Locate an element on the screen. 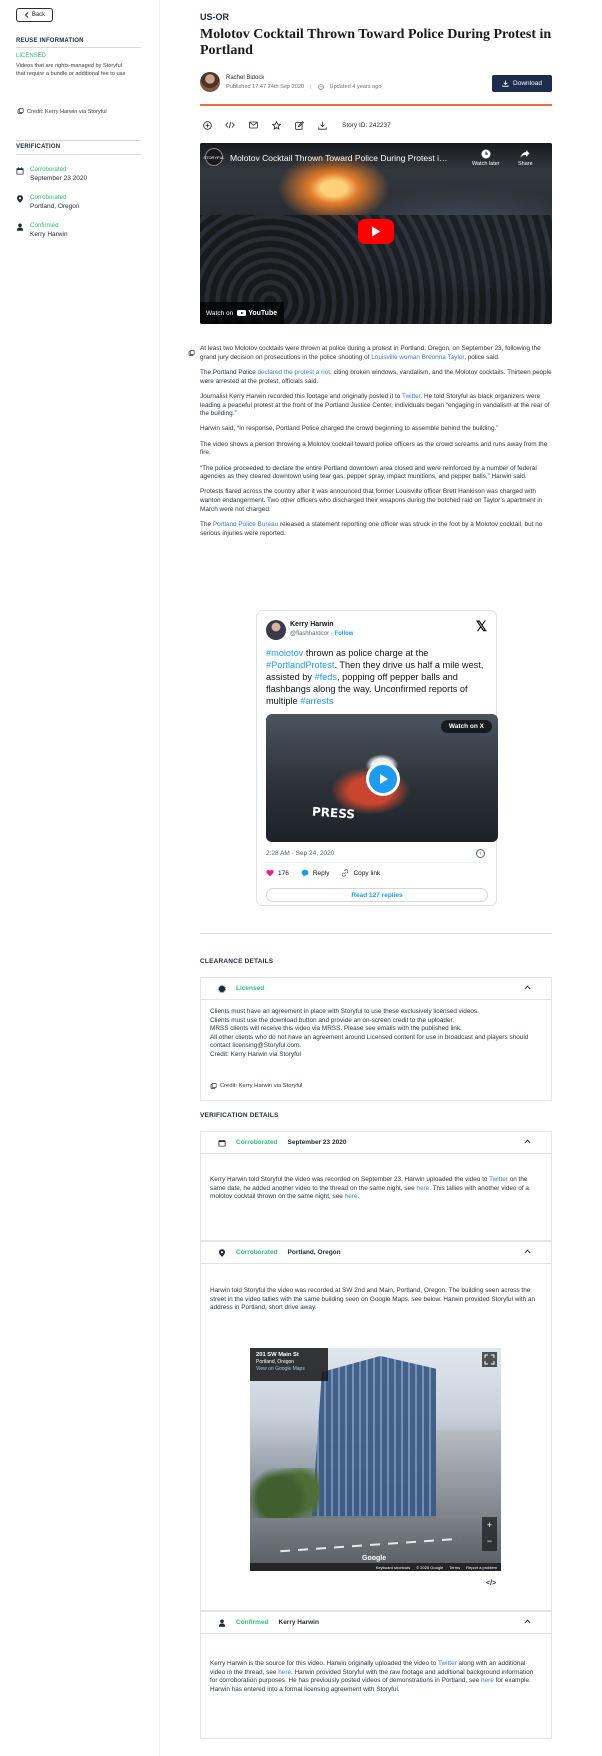  copy-link-button: Copy link is located at coordinates (360, 873).